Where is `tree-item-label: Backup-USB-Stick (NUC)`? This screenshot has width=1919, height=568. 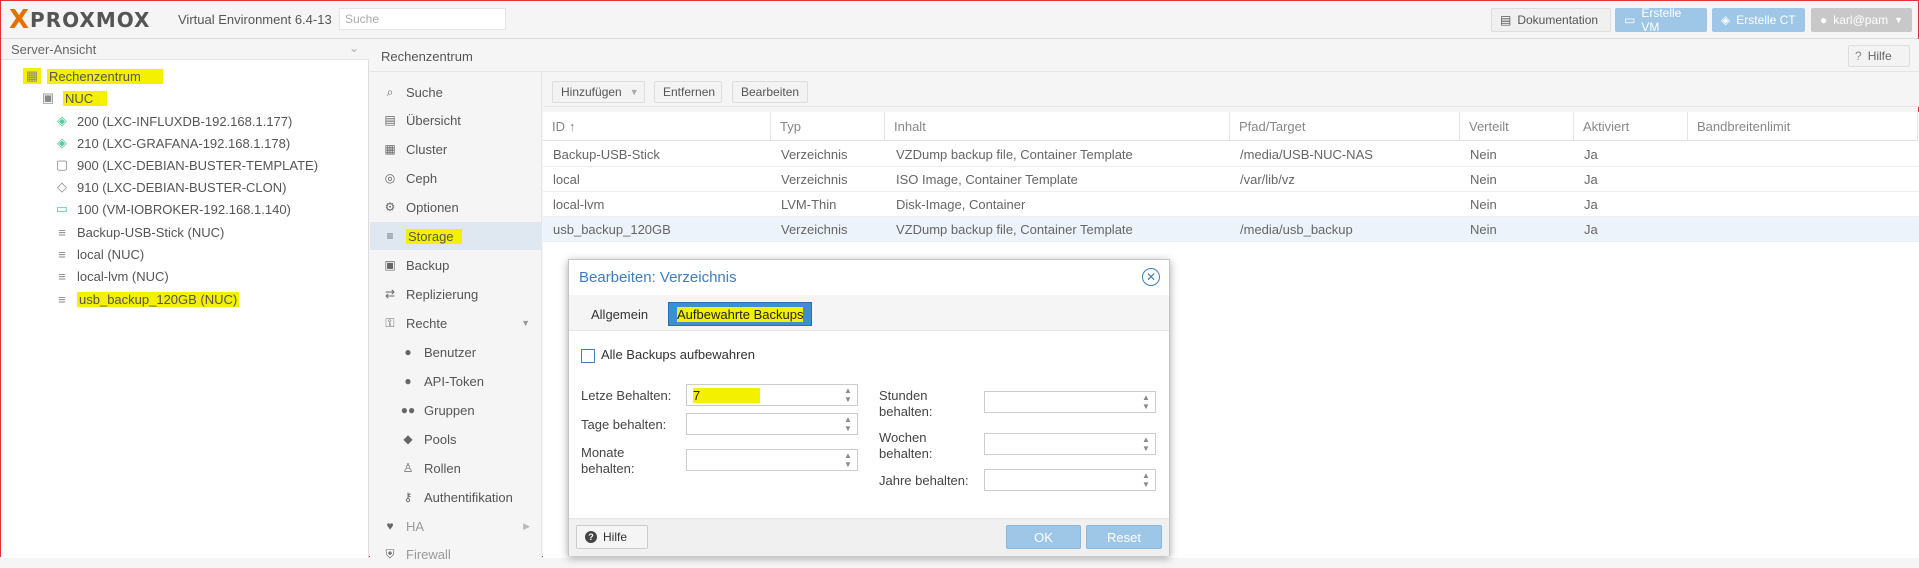
tree-item-label: Backup-USB-Stick (NUC) is located at coordinates (151, 232).